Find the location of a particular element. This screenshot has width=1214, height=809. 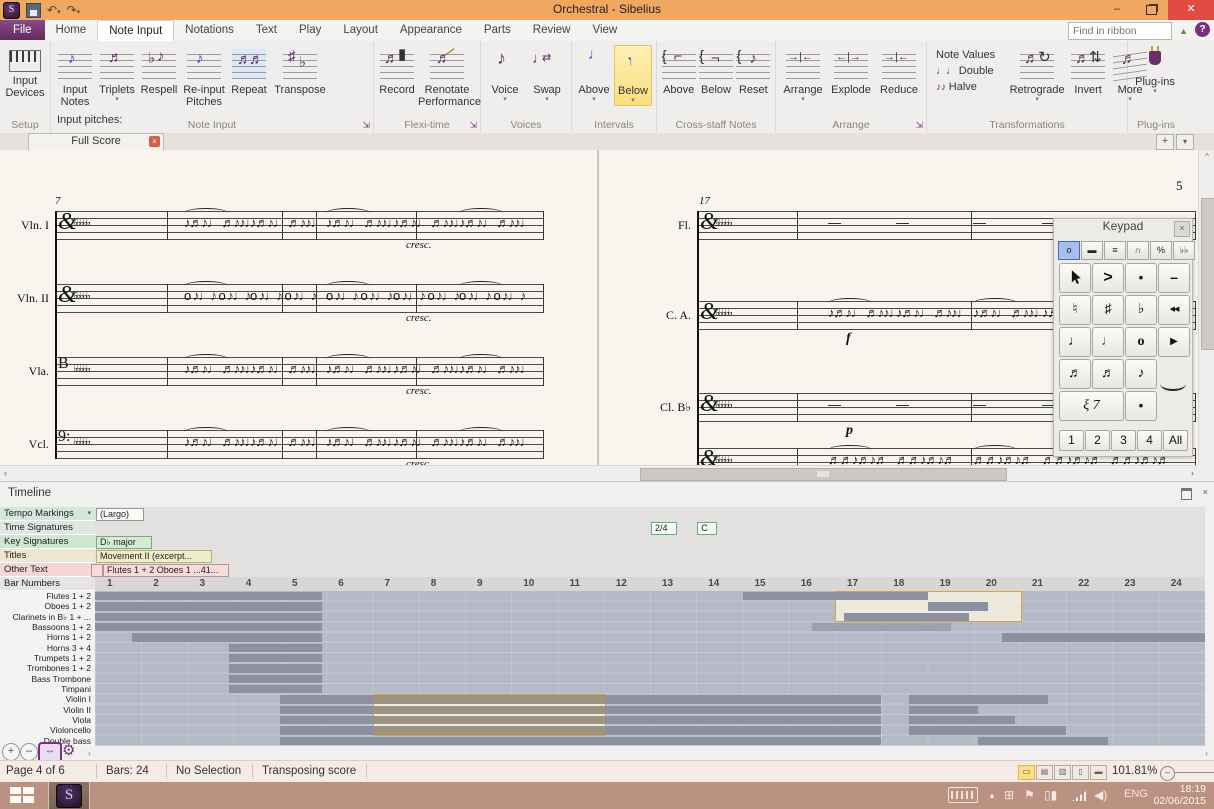

keypad-key-mouse-pointer is located at coordinates (1075, 278).